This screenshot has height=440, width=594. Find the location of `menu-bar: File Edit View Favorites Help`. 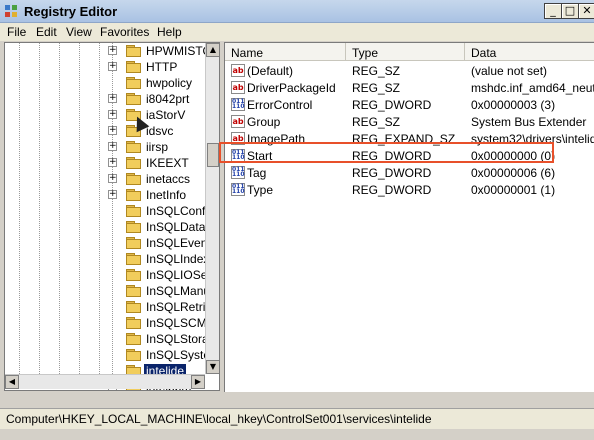

menu-bar: File Edit View Favorites Help is located at coordinates (297, 32).